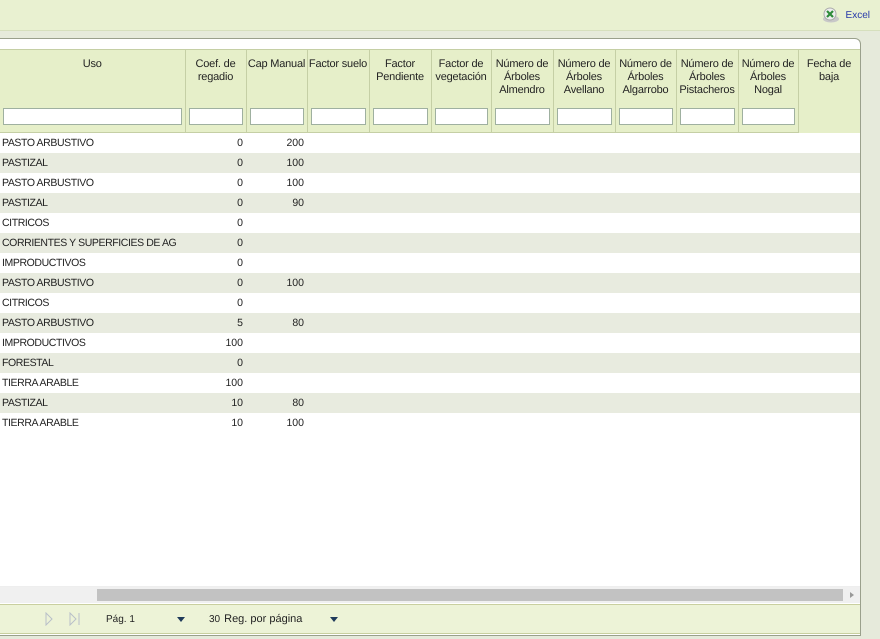  I want to click on column-header: Número de Árboles Almendro, so click(522, 75).